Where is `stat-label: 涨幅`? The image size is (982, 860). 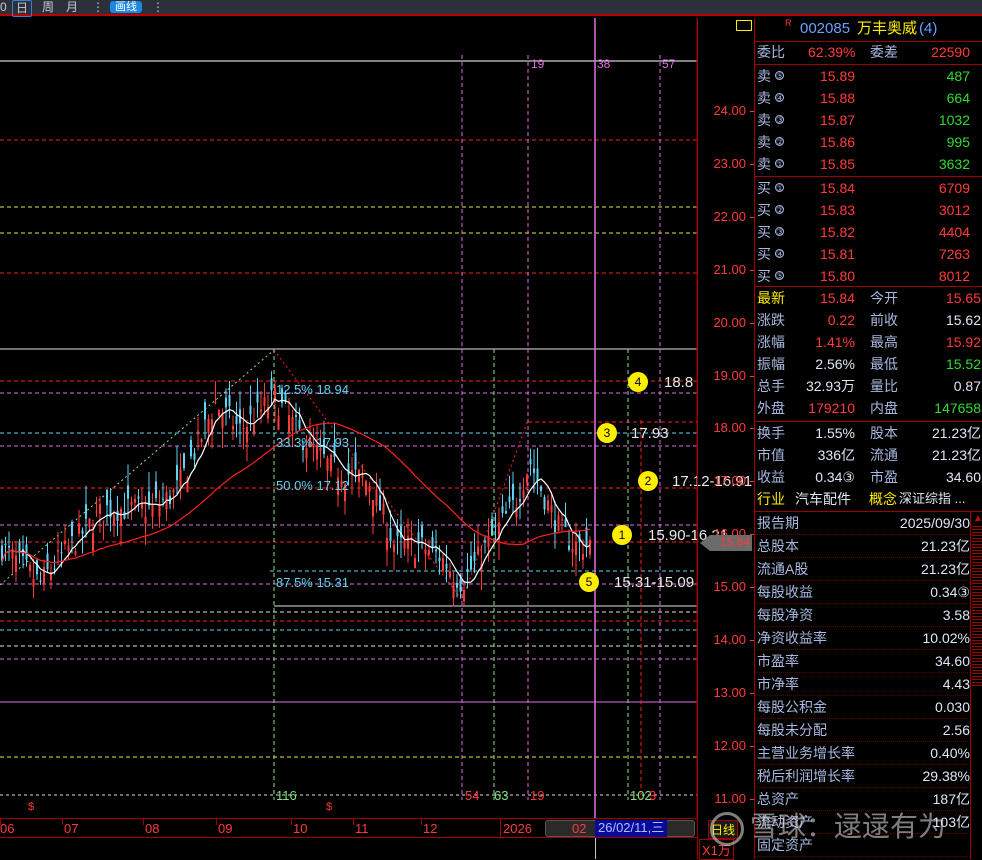 stat-label: 涨幅 is located at coordinates (771, 342).